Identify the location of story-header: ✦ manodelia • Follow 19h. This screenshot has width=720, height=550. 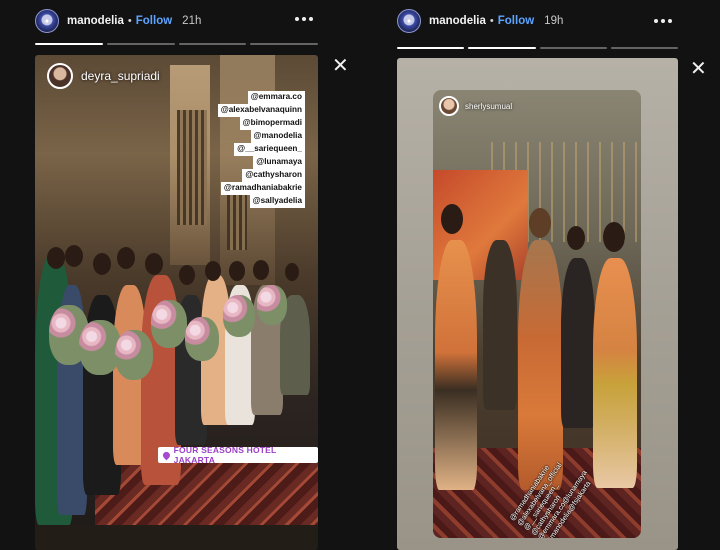
(480, 21).